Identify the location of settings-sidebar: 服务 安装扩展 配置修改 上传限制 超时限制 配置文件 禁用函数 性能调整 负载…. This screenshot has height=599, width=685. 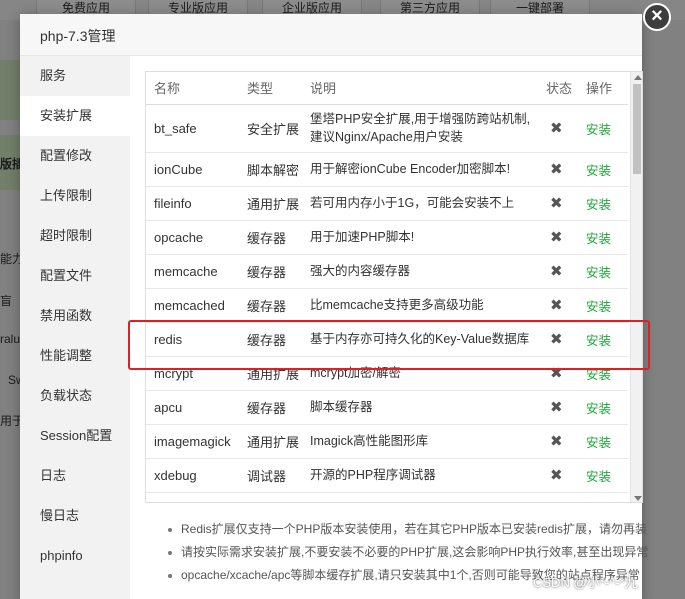
(75, 327).